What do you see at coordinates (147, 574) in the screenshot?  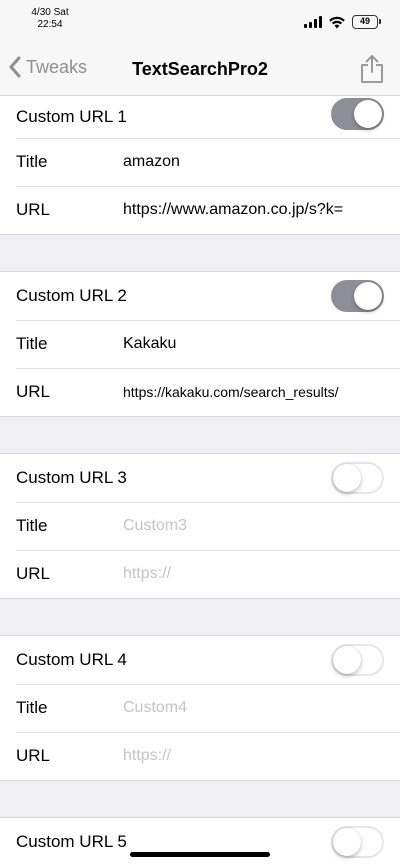 I see `custom-url-3-url-field: https://` at bounding box center [147, 574].